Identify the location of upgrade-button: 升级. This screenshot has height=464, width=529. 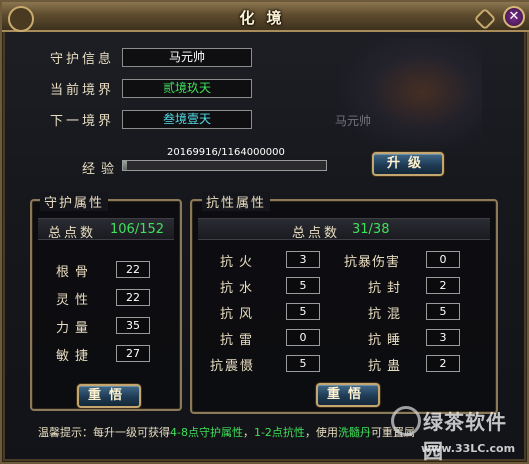
(408, 164).